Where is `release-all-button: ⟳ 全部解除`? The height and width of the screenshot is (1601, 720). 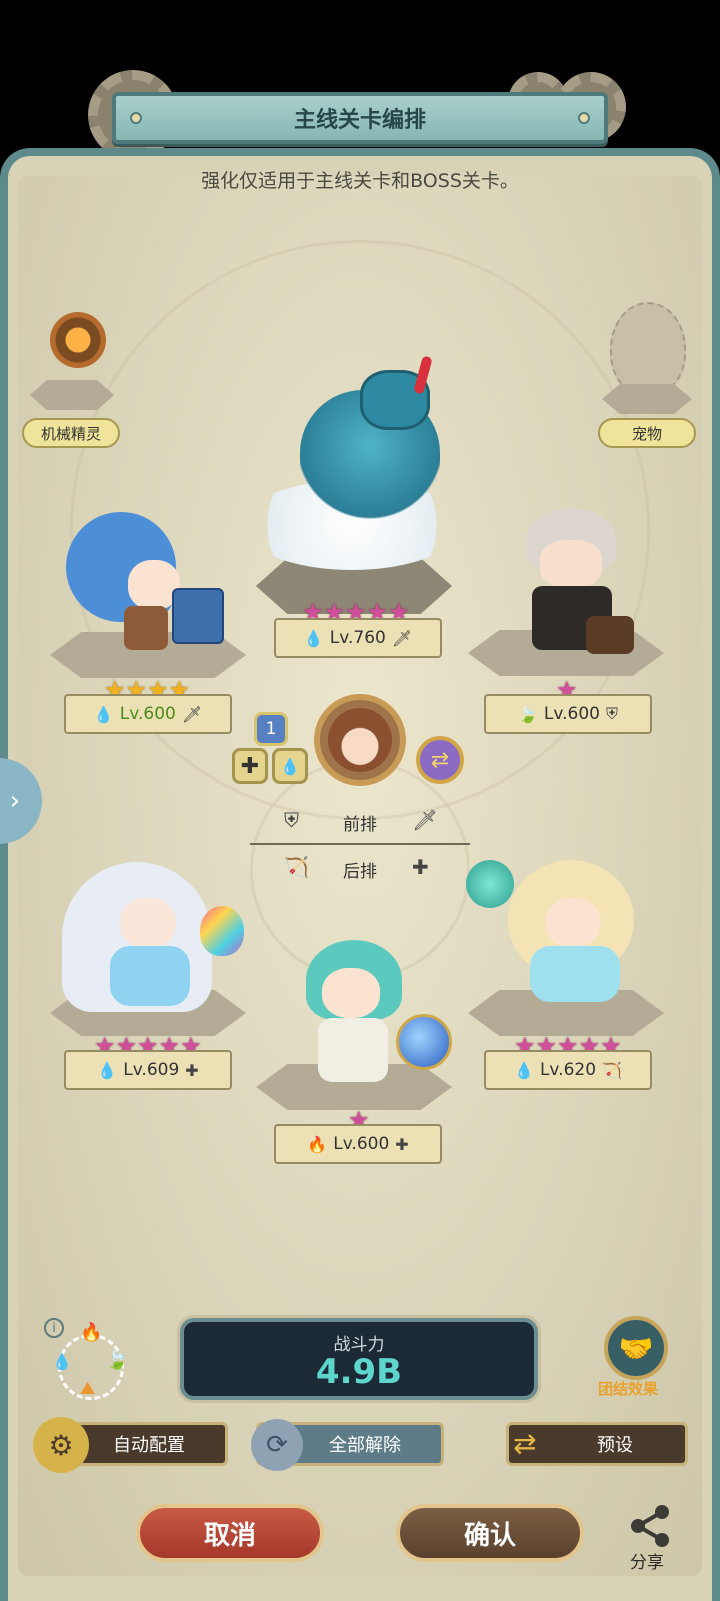
release-all-button: ⟳ 全部解除 is located at coordinates (347, 1445).